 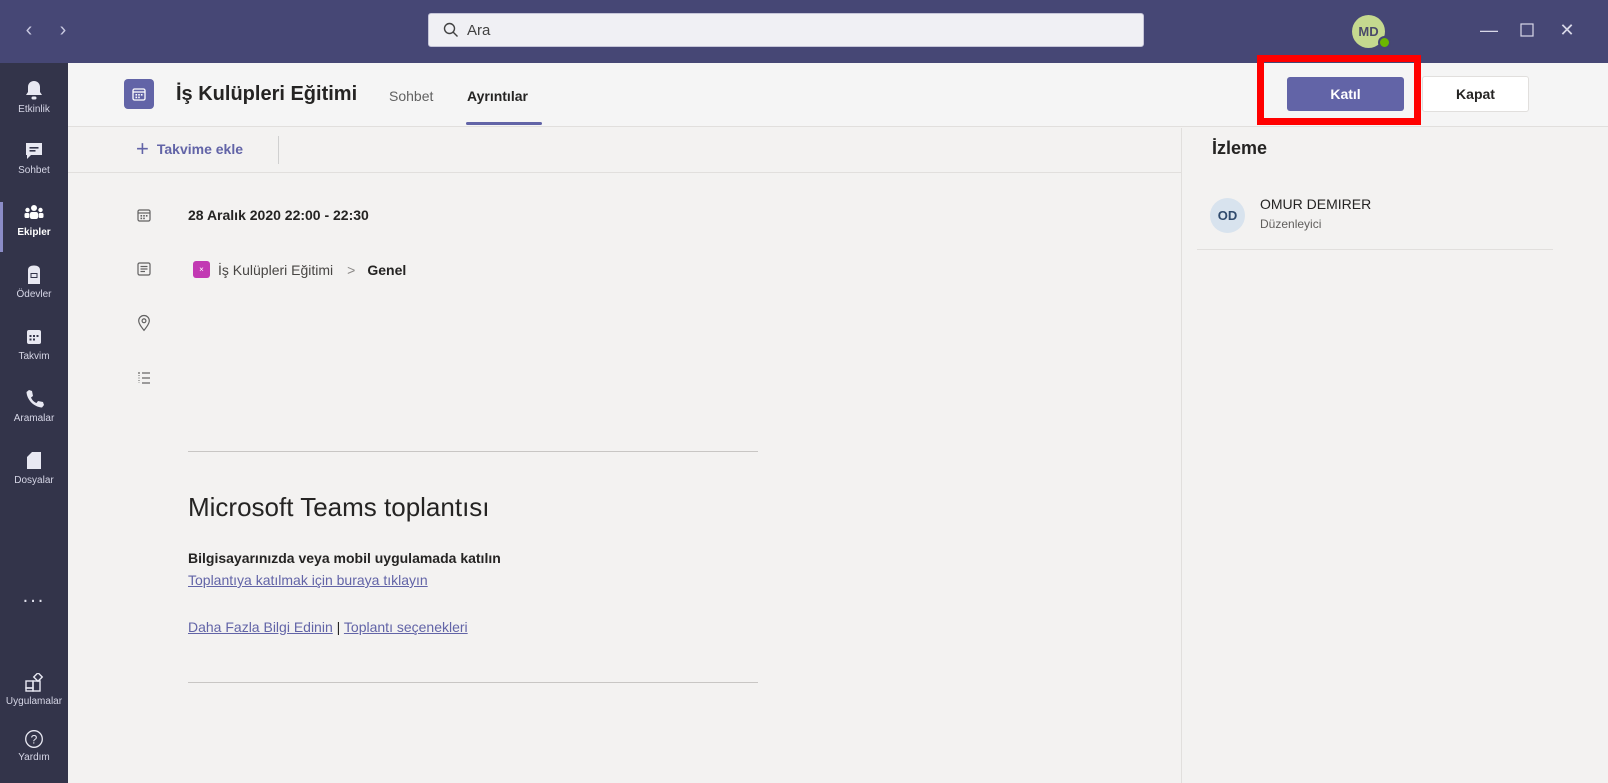 I want to click on attendee-name: OMUR DEMIRER, so click(x=1316, y=204).